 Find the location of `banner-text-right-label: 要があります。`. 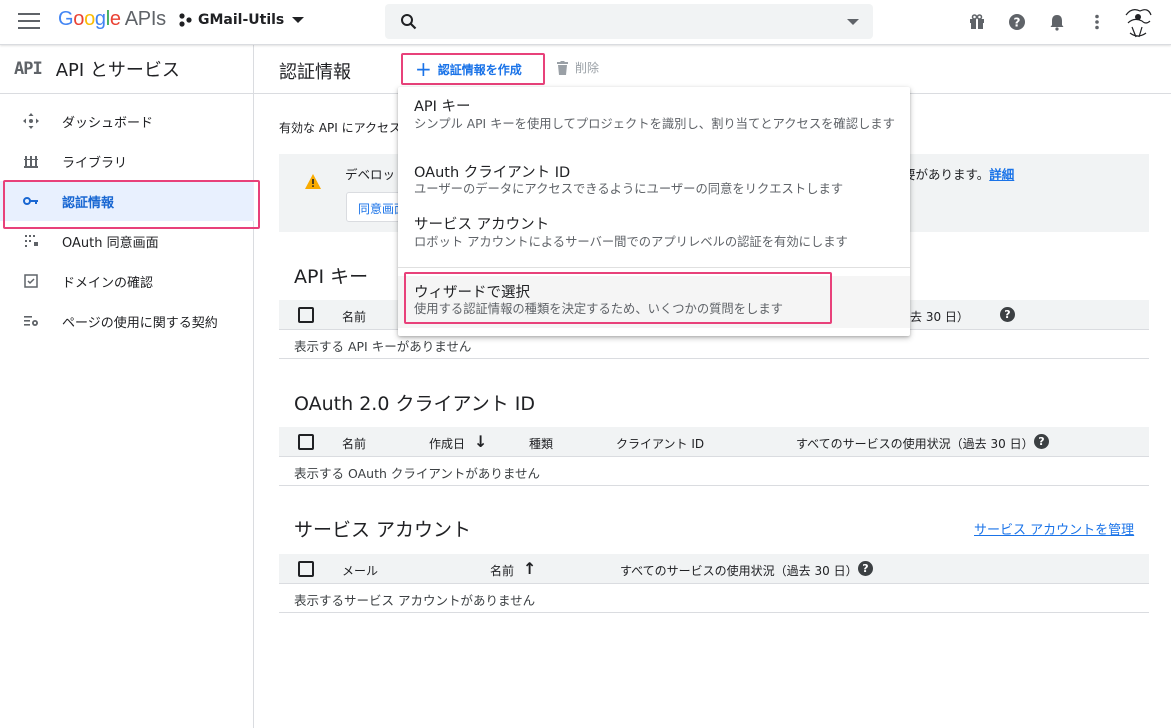

banner-text-right-label: 要があります。 is located at coordinates (946, 174).